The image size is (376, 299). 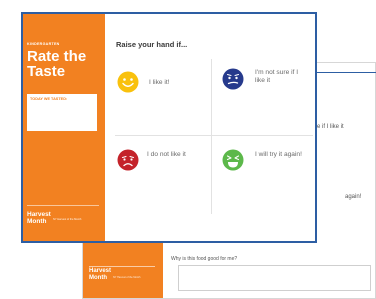 What do you see at coordinates (127, 277) in the screenshot?
I see `back-footer-text: NY Harvest of the Month` at bounding box center [127, 277].